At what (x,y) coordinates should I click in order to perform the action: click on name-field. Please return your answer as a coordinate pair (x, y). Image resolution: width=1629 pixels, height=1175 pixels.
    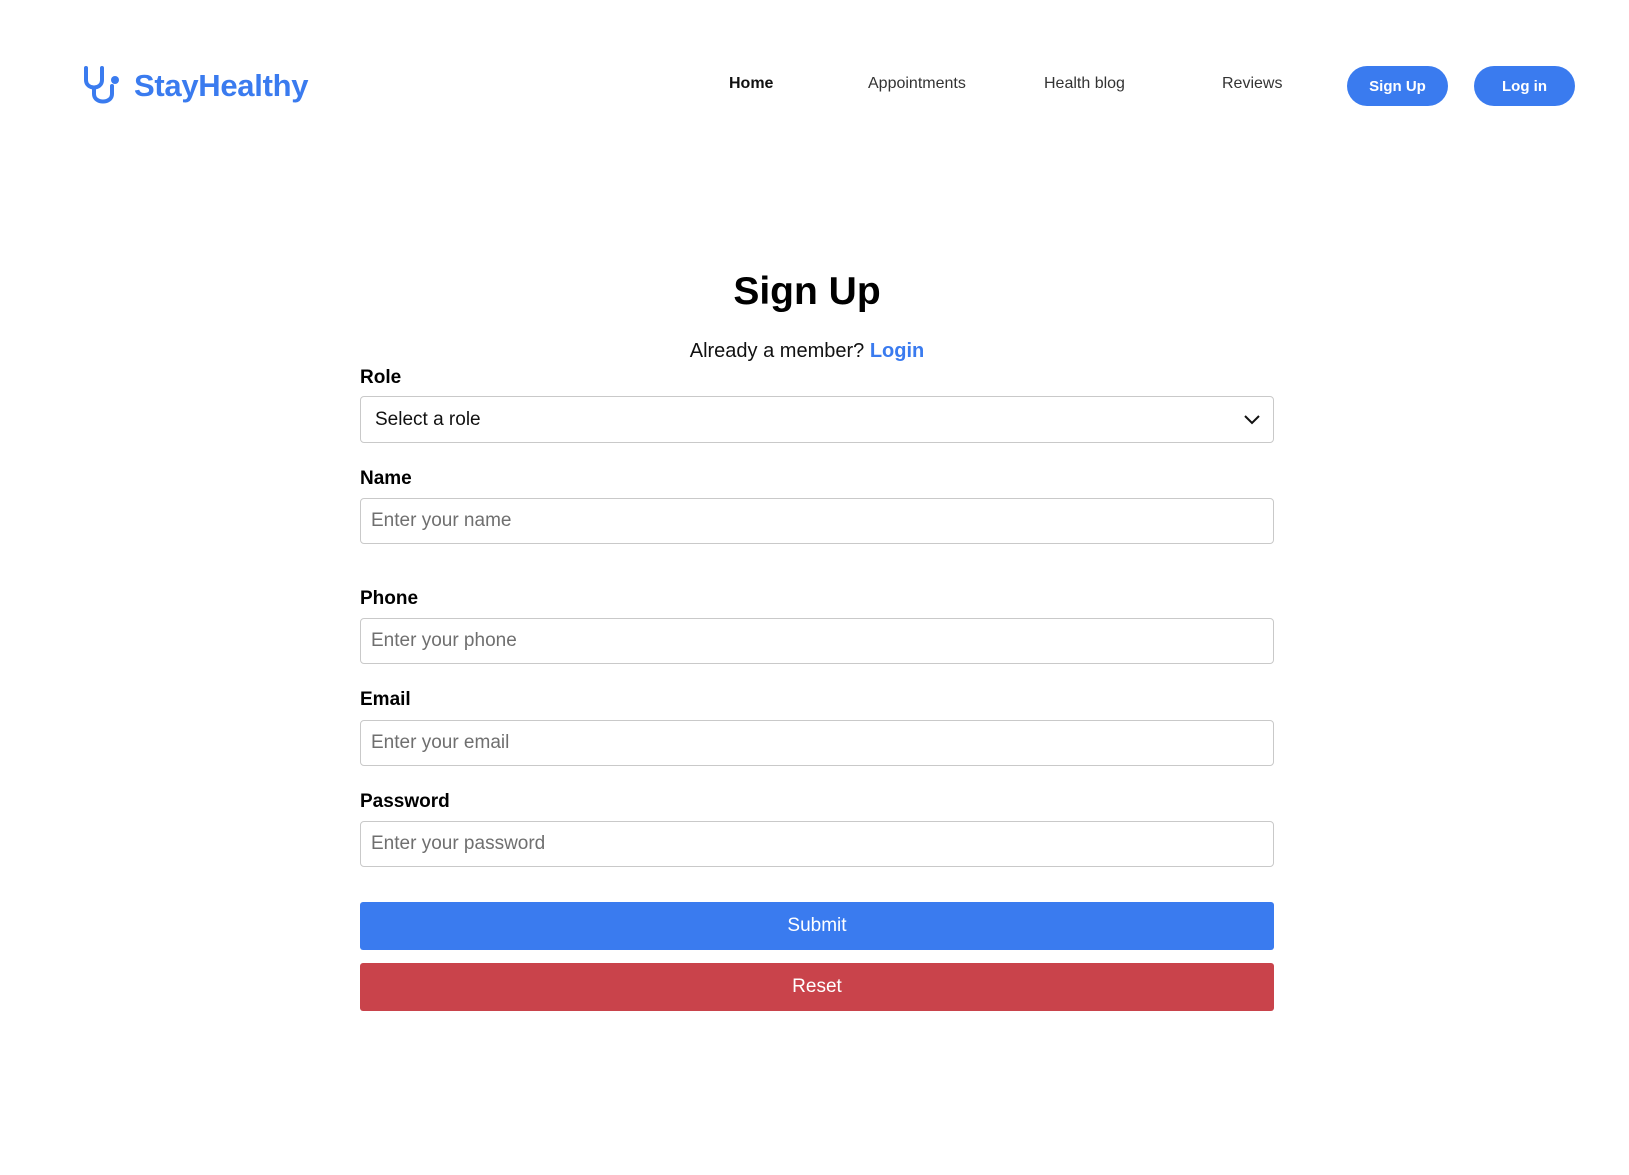
    Looking at the image, I should click on (817, 521).